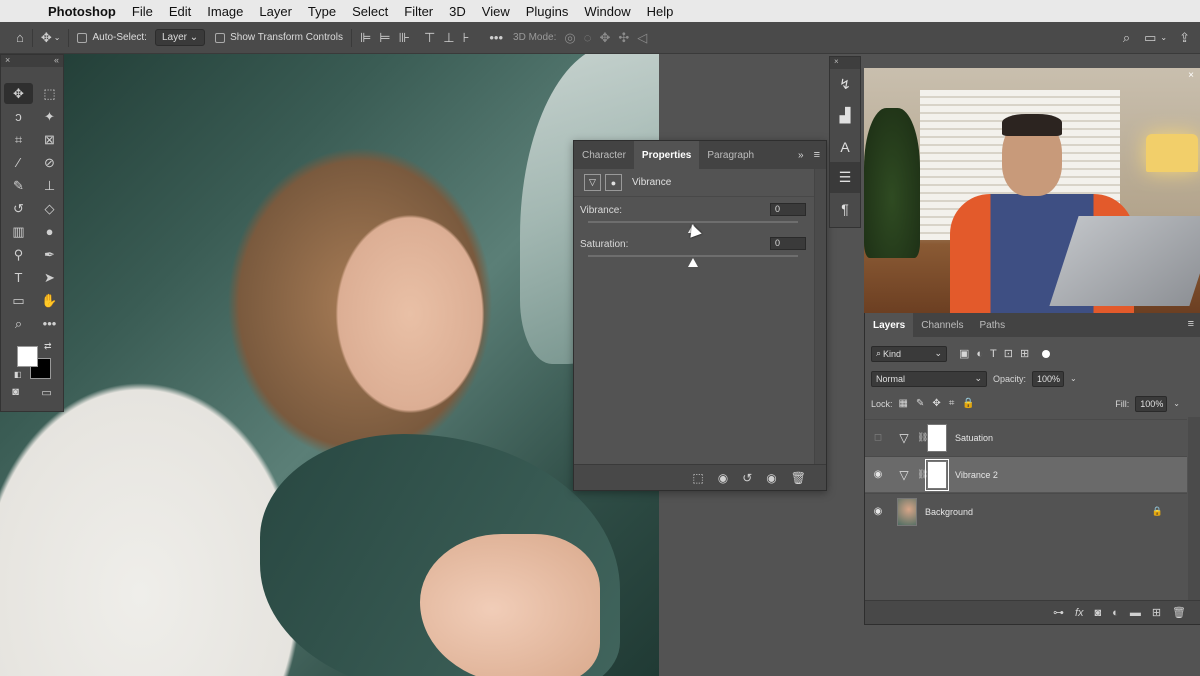 The width and height of the screenshot is (1200, 676). Describe the element at coordinates (1157, 511) in the screenshot. I see `lock-icon: 🔒` at that location.